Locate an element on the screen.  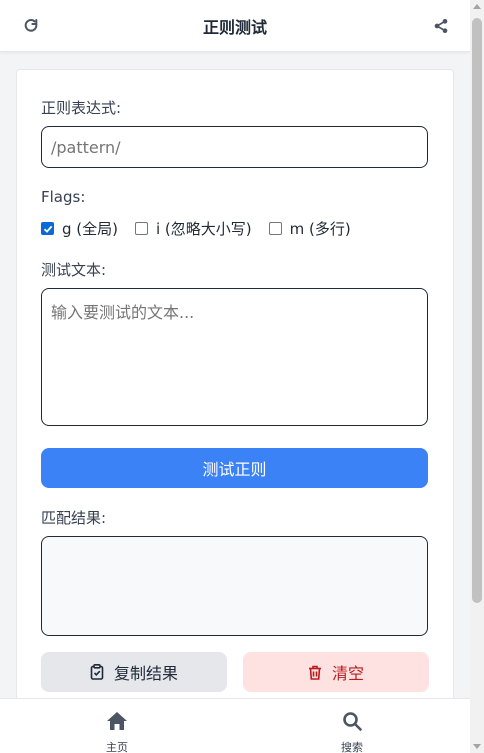
result-box is located at coordinates (234, 586).